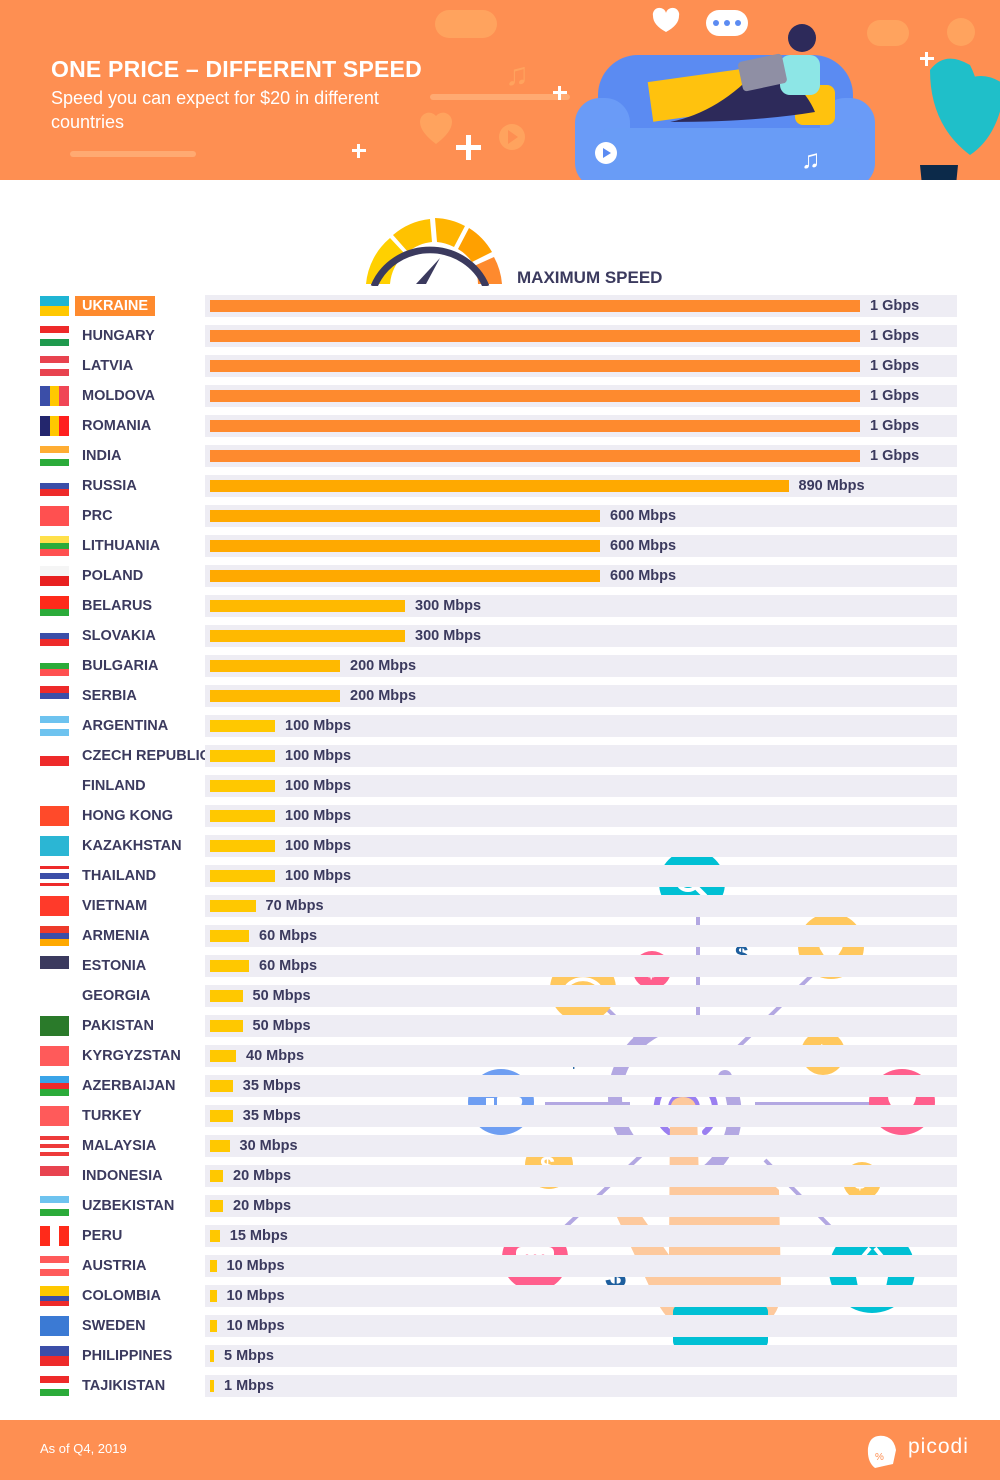  I want to click on table-row: ROMANIA 1 Gbps, so click(500, 430).